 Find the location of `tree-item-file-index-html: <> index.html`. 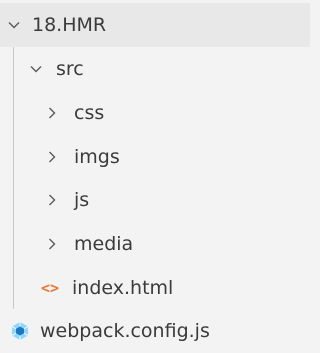

tree-item-file-index-html: <> index.html is located at coordinates (155, 288).